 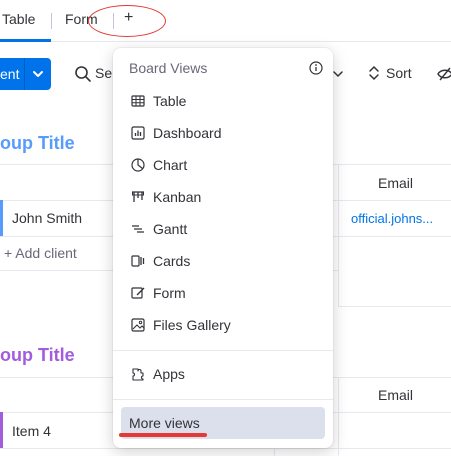 What do you see at coordinates (138, 101) in the screenshot?
I see `table-icon` at bounding box center [138, 101].